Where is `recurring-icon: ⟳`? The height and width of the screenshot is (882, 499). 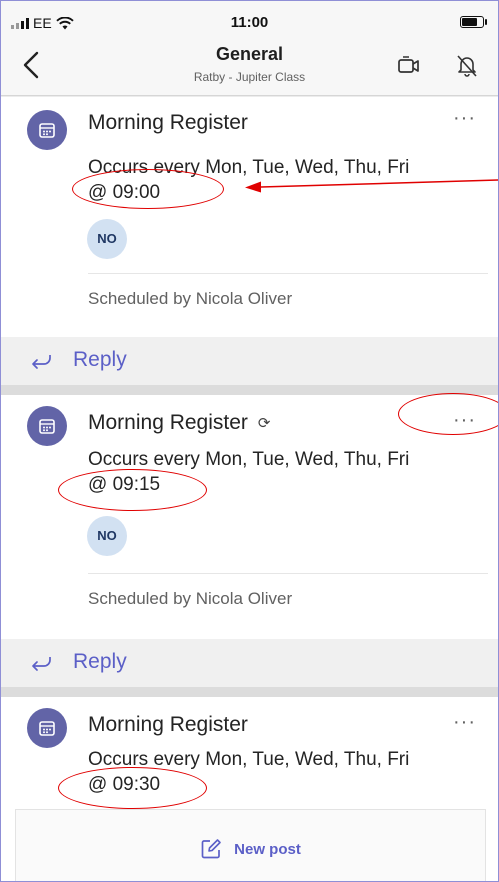
recurring-icon: ⟳ is located at coordinates (264, 423).